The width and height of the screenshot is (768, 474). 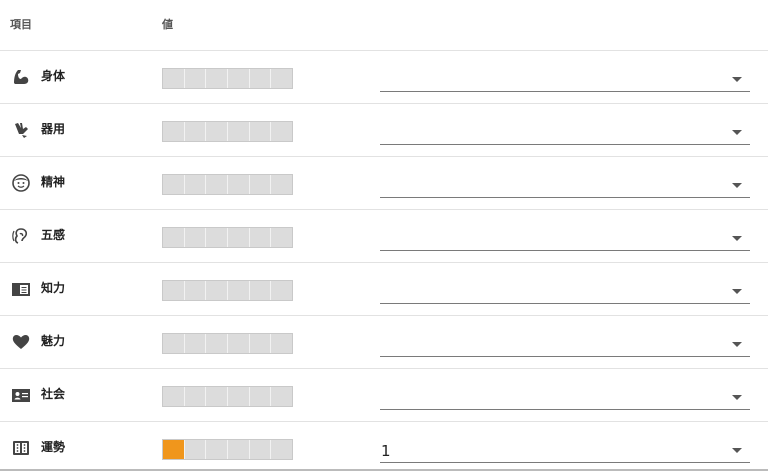 I want to click on face-icon, so click(x=21, y=183).